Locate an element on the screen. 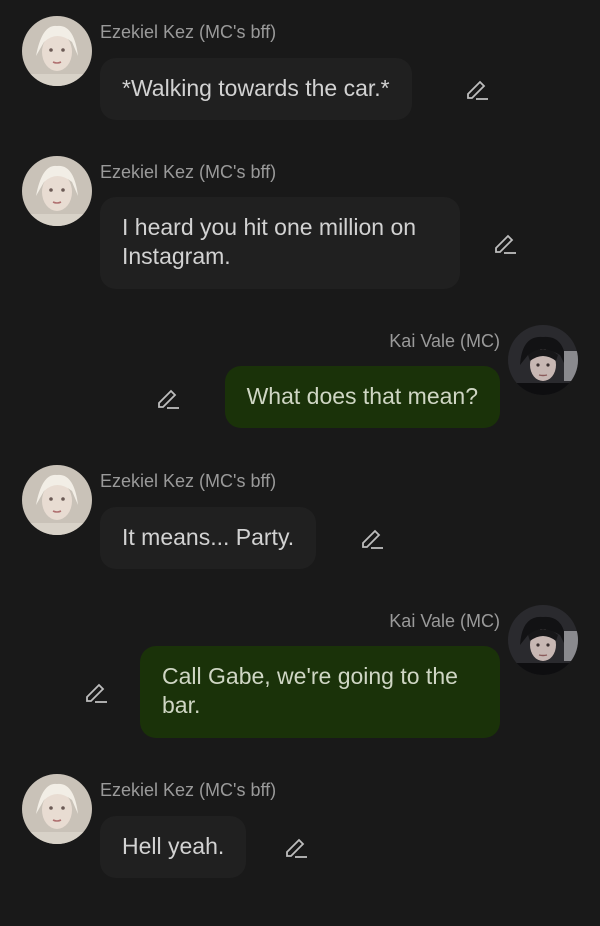 The width and height of the screenshot is (600, 926). message-bubble: *Walking towards the car.* is located at coordinates (256, 89).